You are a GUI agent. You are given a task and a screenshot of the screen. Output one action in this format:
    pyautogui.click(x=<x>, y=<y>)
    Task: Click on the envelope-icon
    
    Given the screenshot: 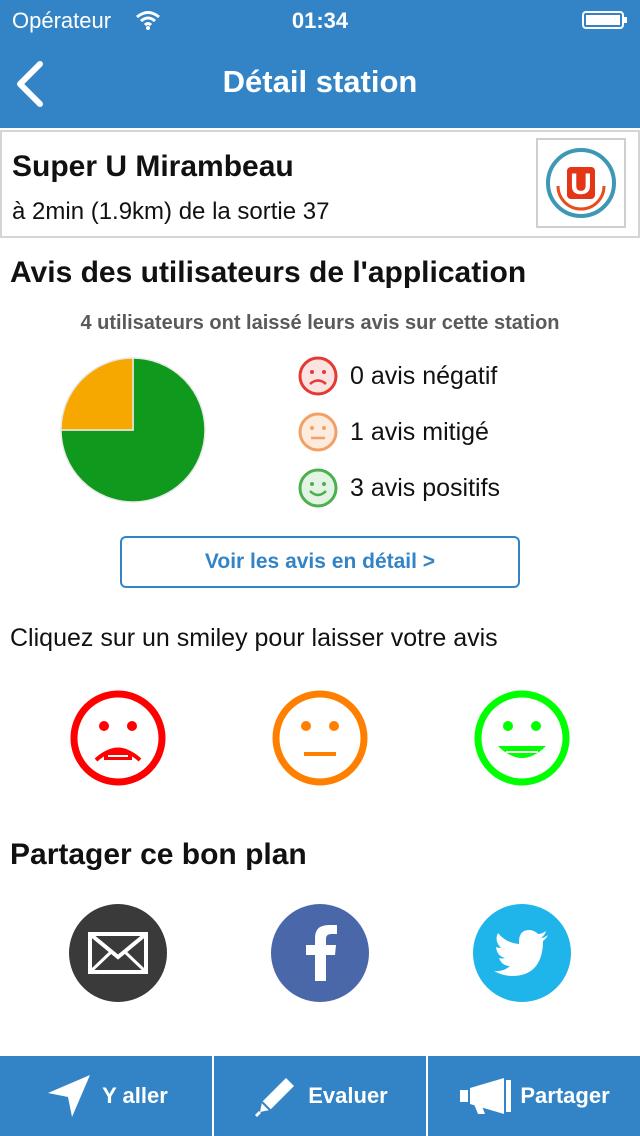 What is the action you would take?
    pyautogui.click(x=118, y=953)
    